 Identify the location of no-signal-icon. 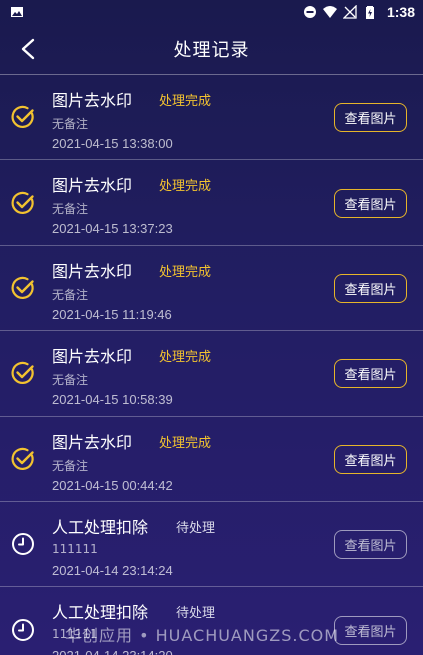
(349, 12).